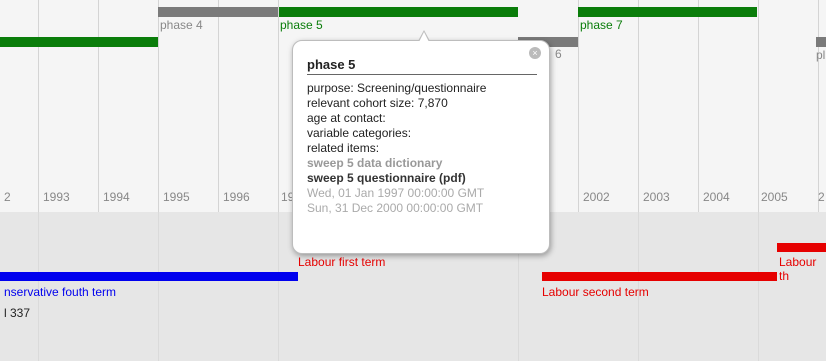  I want to click on phase-bar-previous, so click(79, 42).